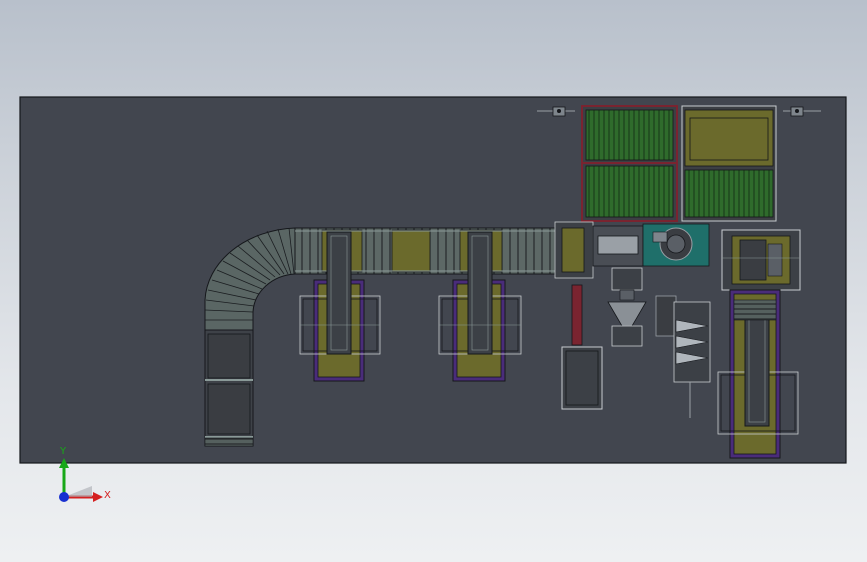 The height and width of the screenshot is (562, 867). Describe the element at coordinates (761, 260) in the screenshot. I see `right-station-upper` at that location.